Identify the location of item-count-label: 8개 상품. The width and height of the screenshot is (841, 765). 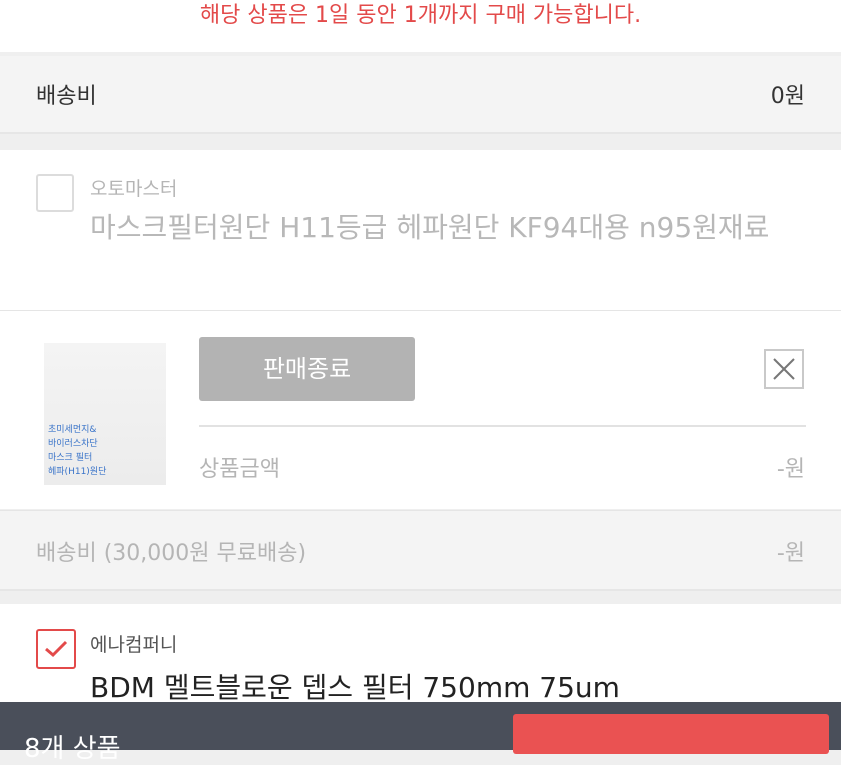
(72, 749).